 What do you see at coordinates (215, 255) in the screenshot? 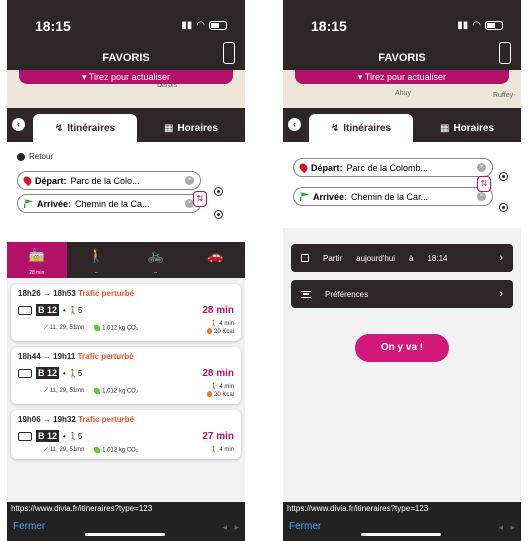
I see `car-icon: 🚗` at bounding box center [215, 255].